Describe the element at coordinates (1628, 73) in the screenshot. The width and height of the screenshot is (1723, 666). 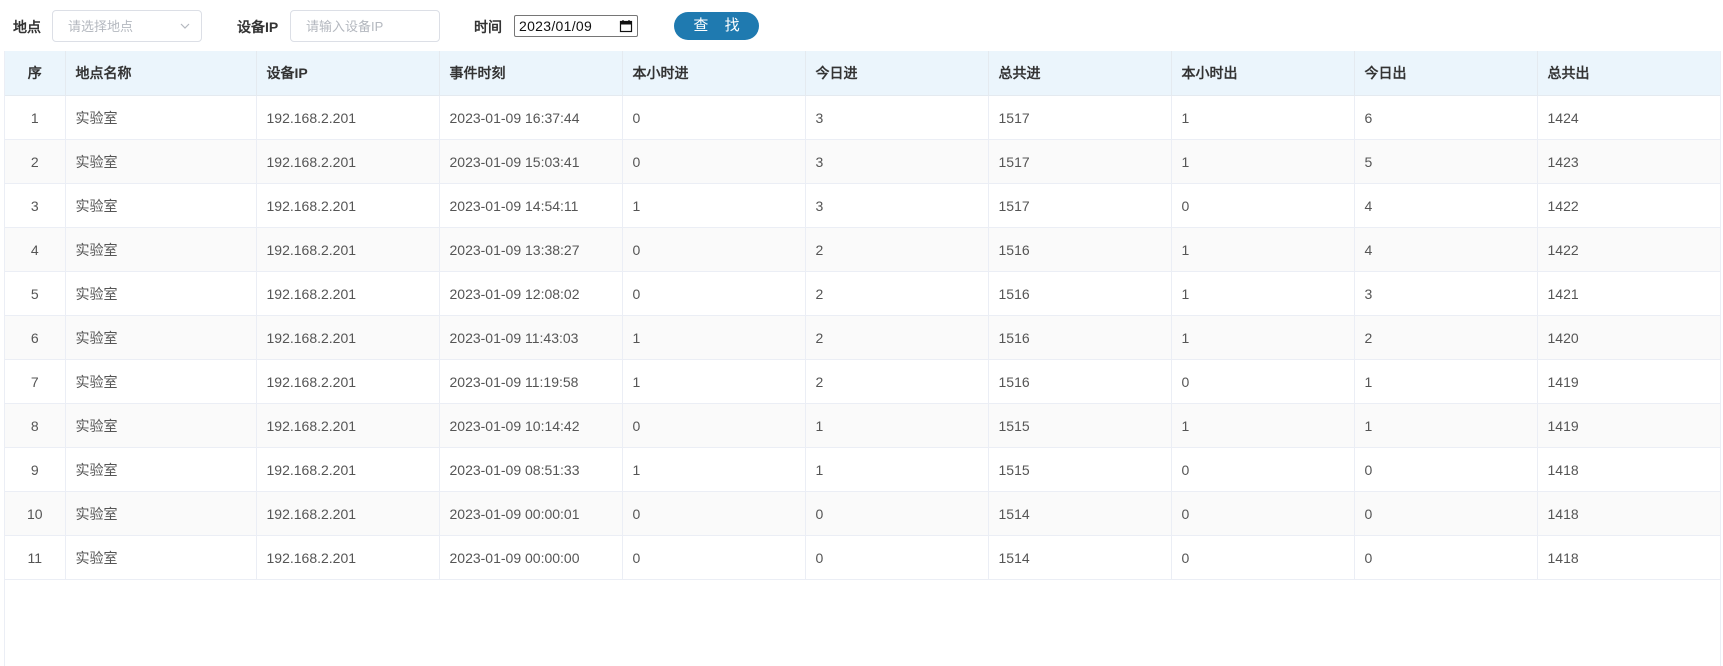
I see `column-header-total-out: 总共出` at that location.